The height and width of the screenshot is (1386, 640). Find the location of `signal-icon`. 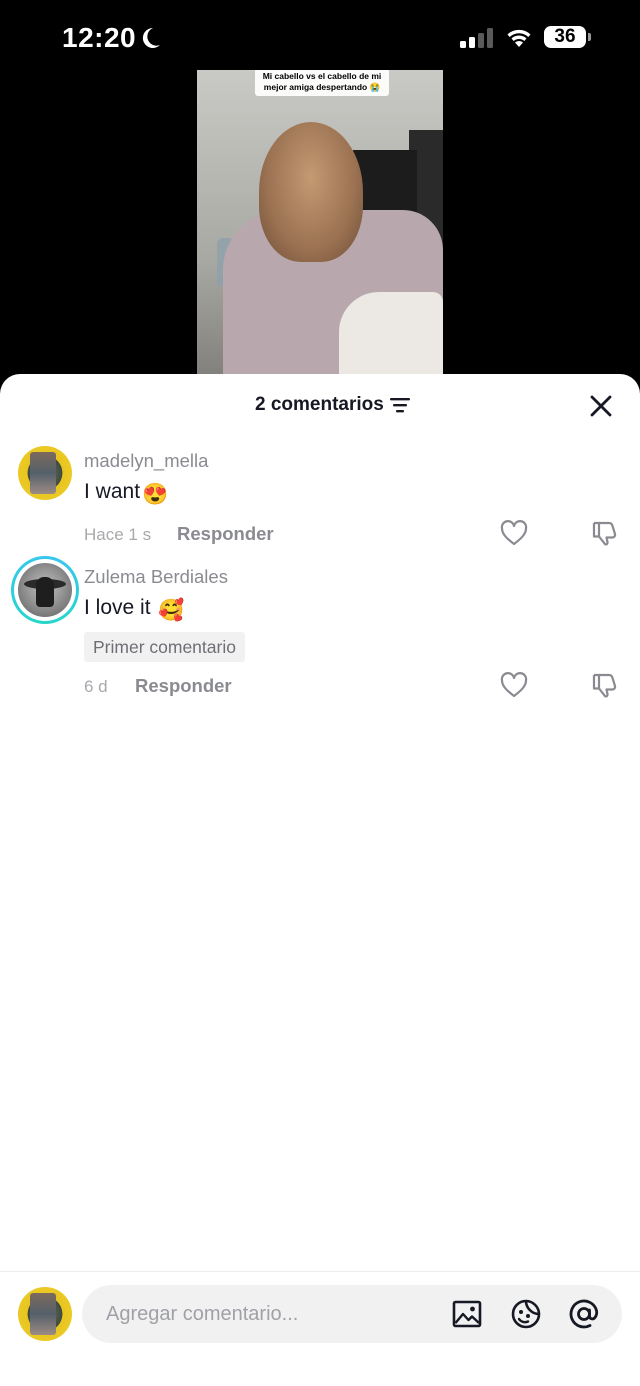

signal-icon is located at coordinates (476, 38).